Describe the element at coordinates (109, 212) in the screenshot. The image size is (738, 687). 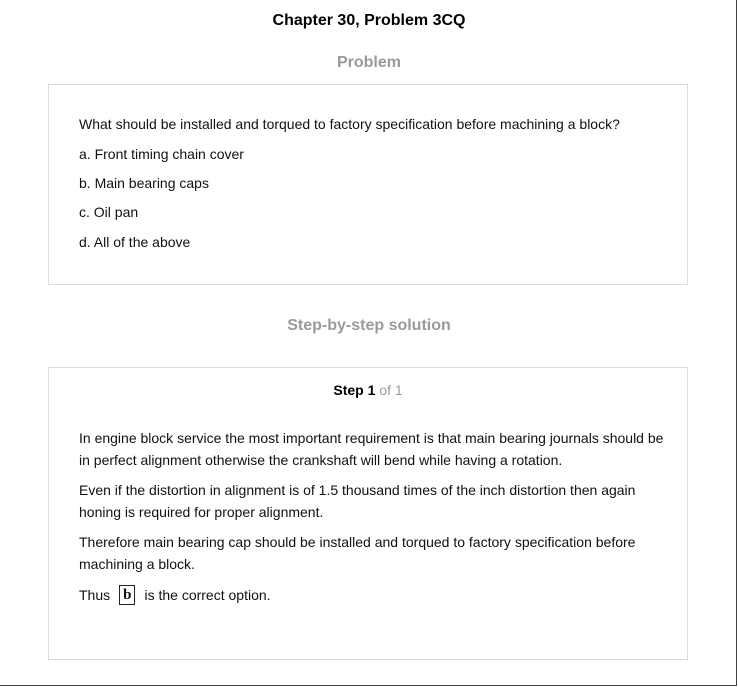
I see `option-c: c. Oil pan` at that location.